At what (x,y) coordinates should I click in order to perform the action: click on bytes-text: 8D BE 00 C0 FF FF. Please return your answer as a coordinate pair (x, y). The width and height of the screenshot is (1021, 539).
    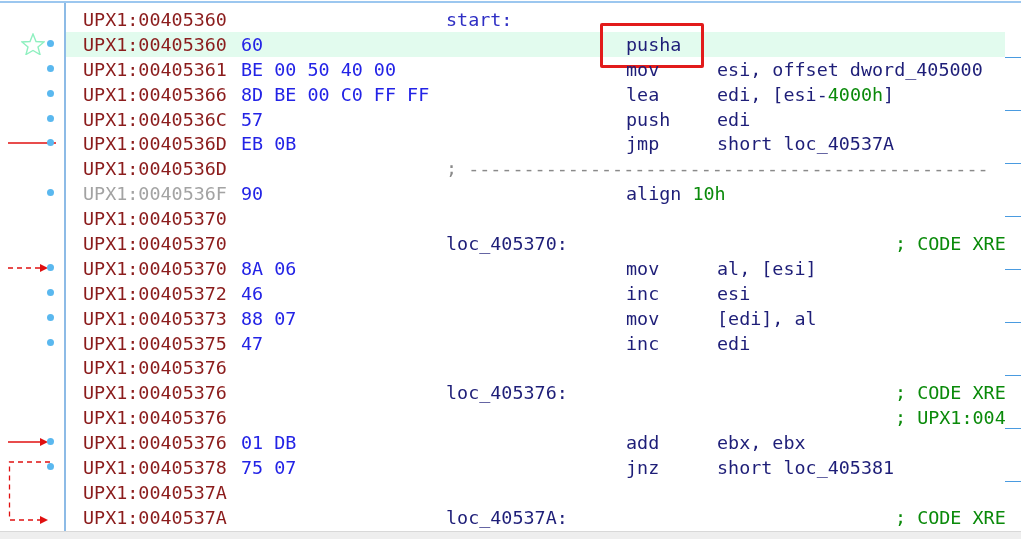
    Looking at the image, I should click on (335, 94).